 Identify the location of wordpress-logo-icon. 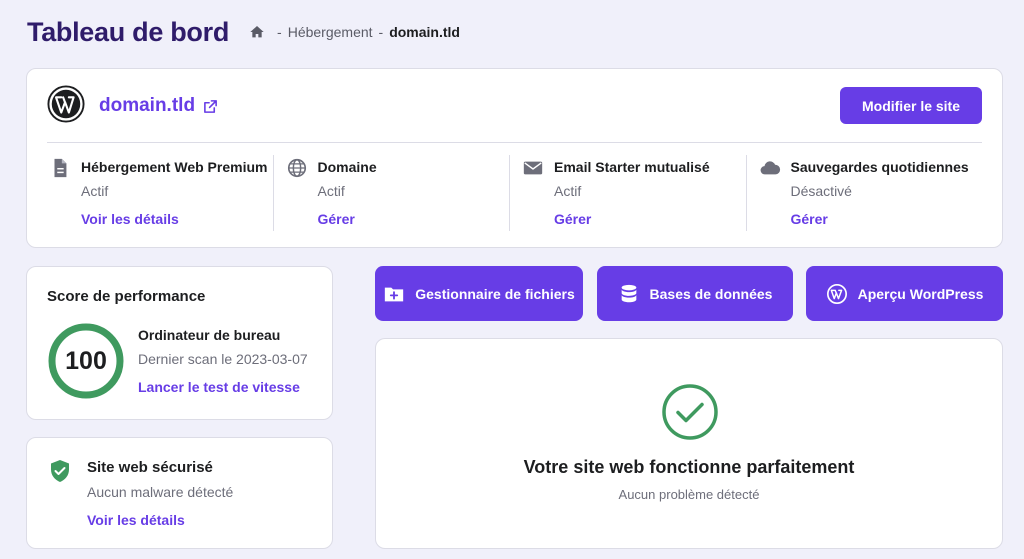
(66, 106).